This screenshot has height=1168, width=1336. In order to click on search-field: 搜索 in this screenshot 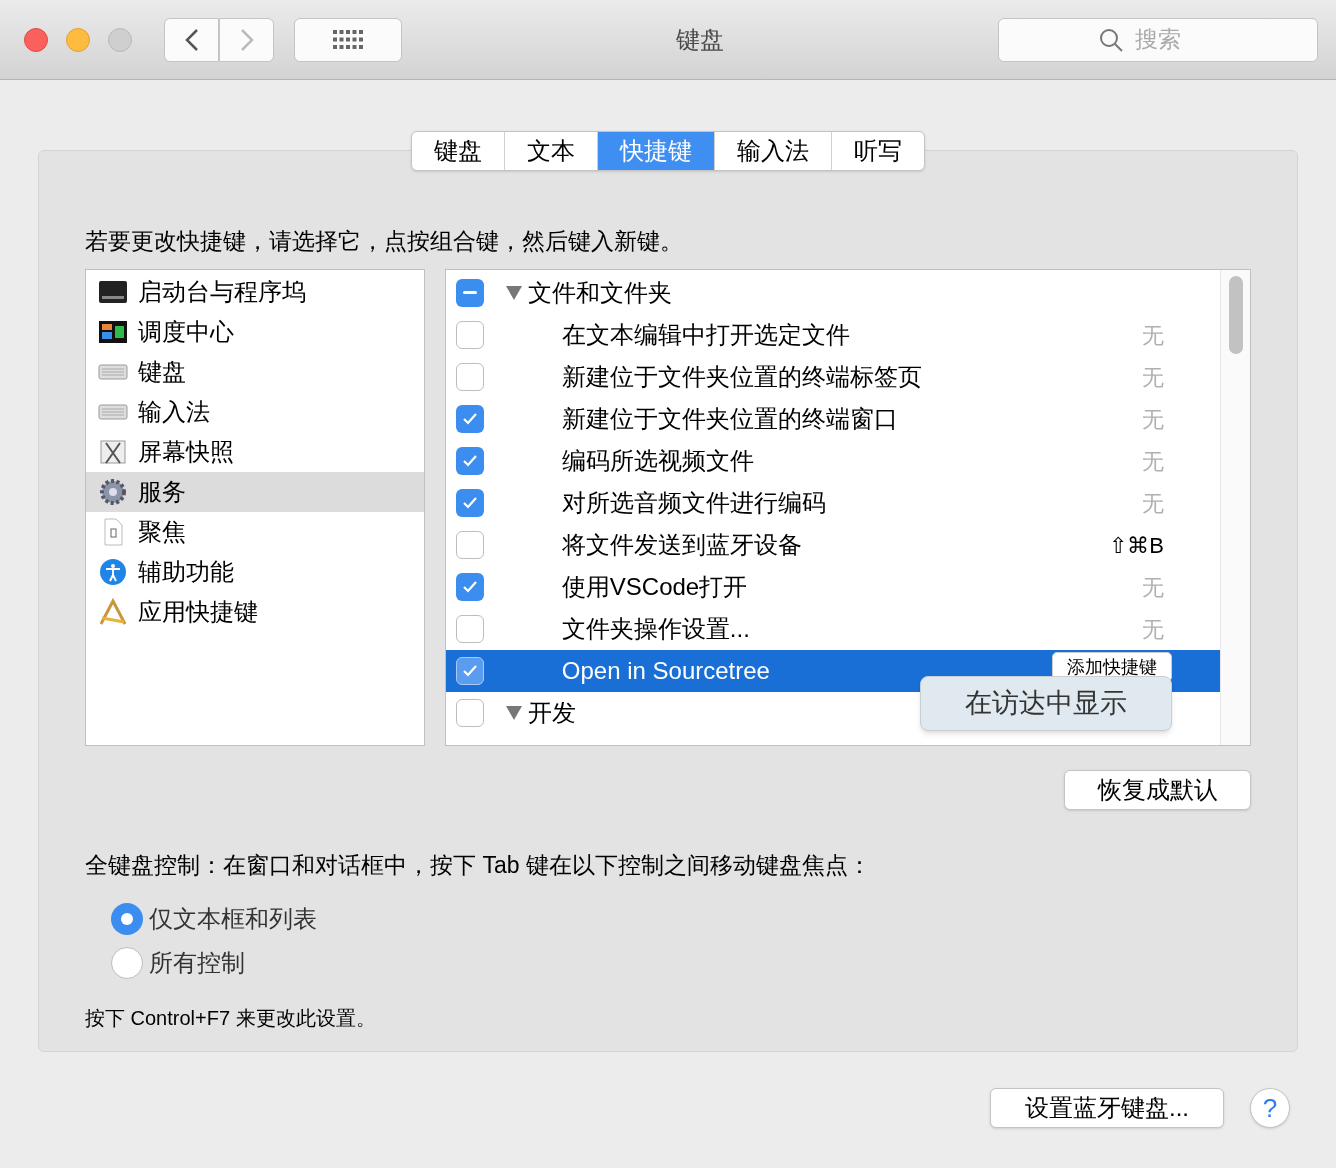, I will do `click(1158, 39)`.